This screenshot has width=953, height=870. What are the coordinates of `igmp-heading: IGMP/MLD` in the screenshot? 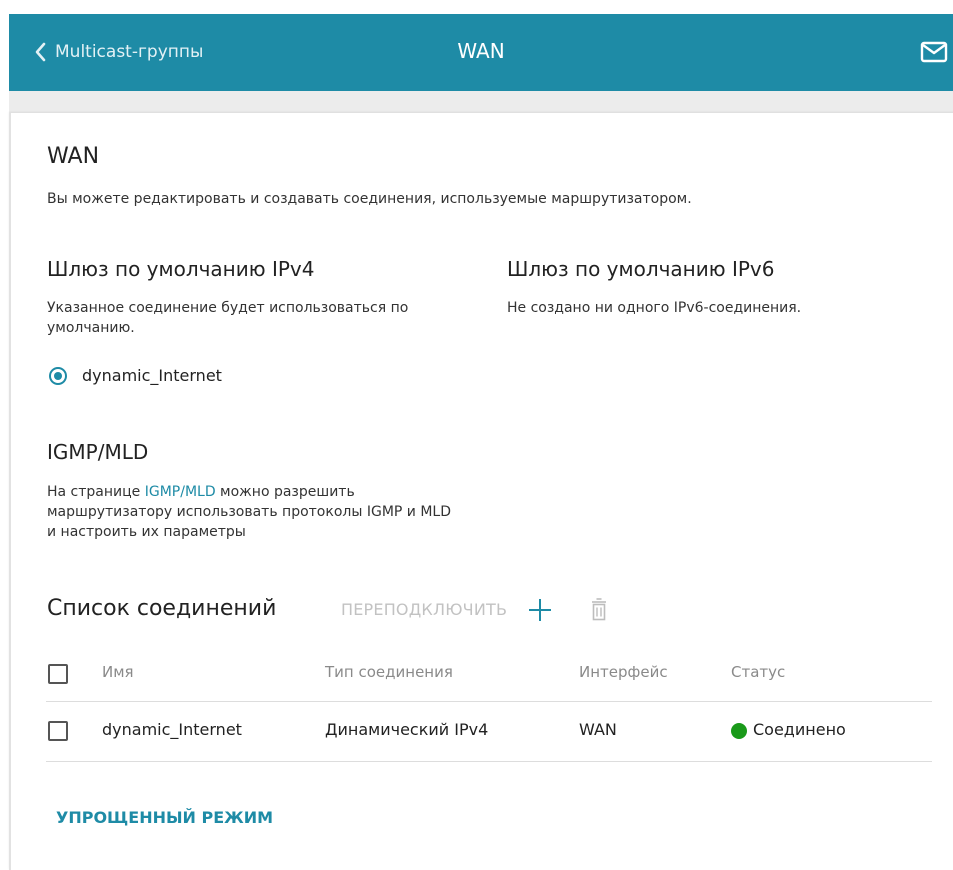 It's located at (98, 452).